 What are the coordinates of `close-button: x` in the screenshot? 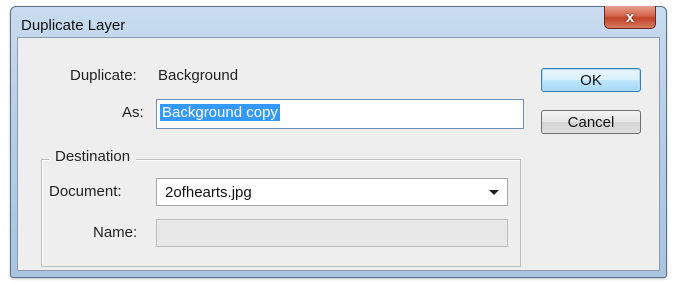 It's located at (630, 17).